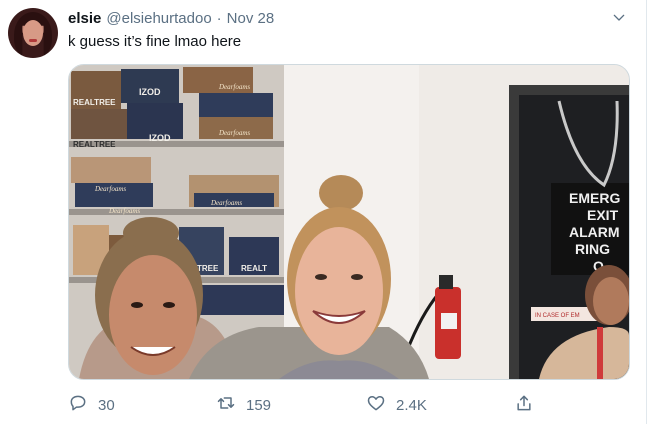  Describe the element at coordinates (84, 18) in the screenshot. I see `author-name: elsie` at that location.